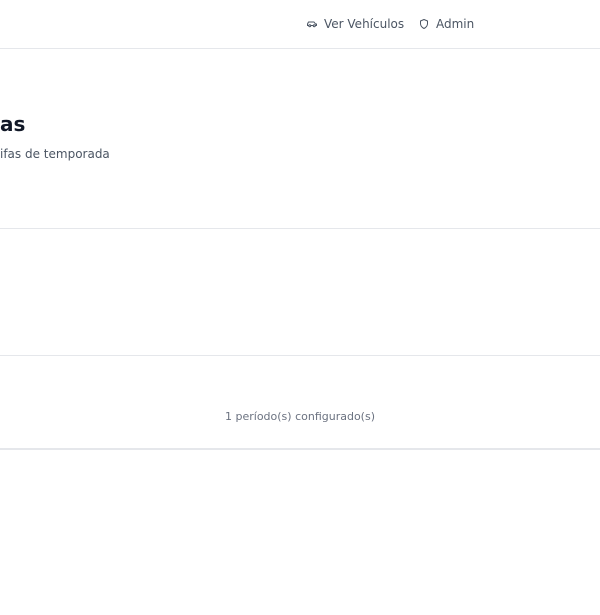  Describe the element at coordinates (13, 124) in the screenshot. I see `page-title: as` at that location.